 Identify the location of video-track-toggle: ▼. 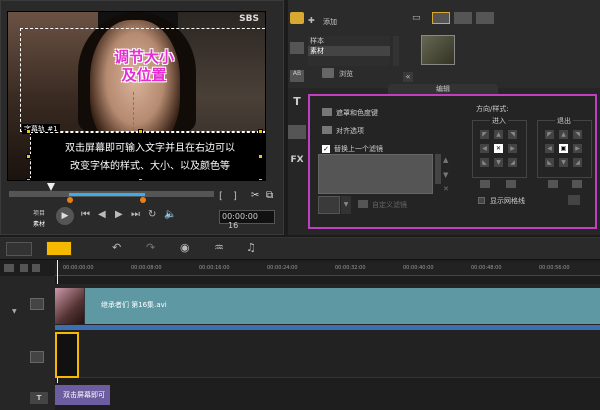
(14, 311).